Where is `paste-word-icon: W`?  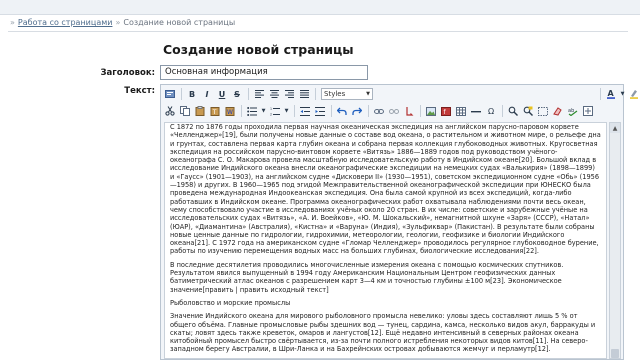 paste-word-icon: W is located at coordinates (230, 111).